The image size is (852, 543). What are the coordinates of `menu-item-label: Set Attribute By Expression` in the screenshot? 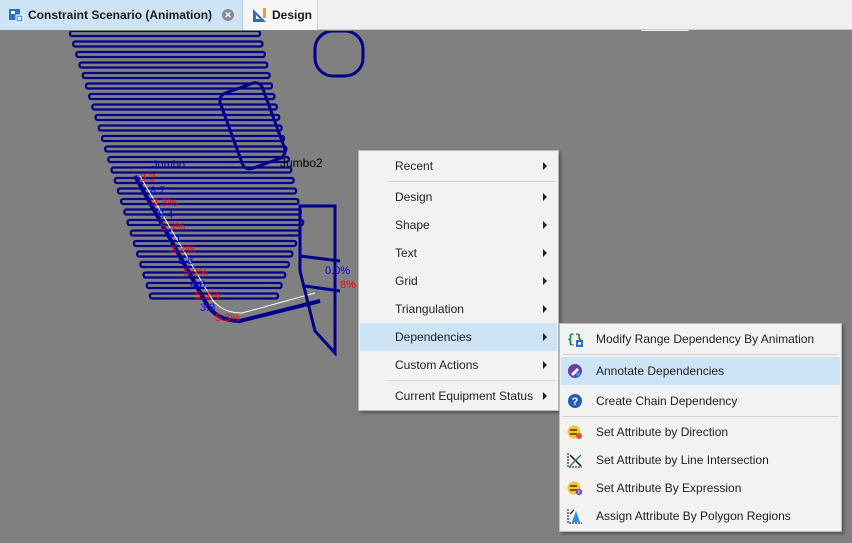 It's located at (669, 488).